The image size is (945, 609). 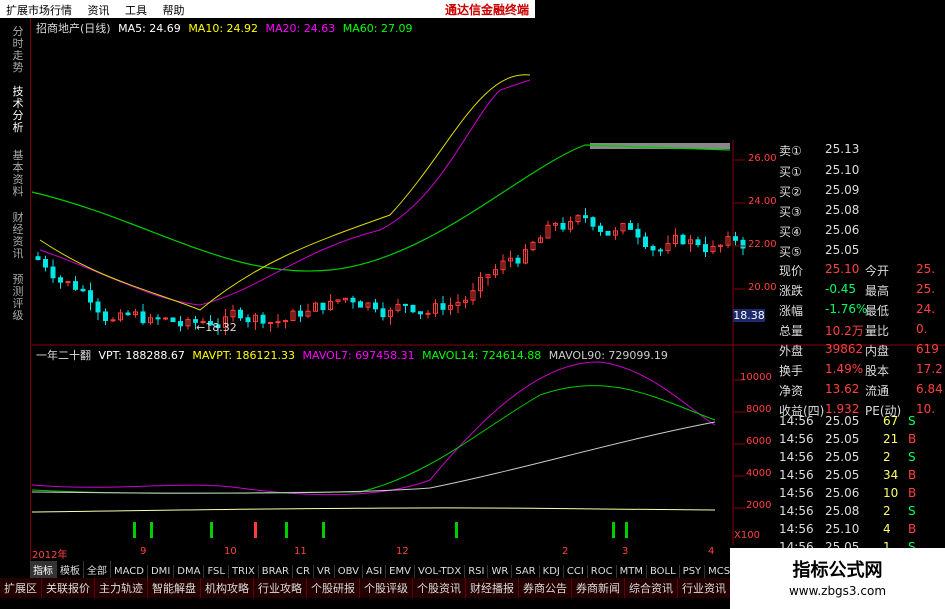 What do you see at coordinates (303, 571) in the screenshot?
I see `indicator-tab: CR` at bounding box center [303, 571].